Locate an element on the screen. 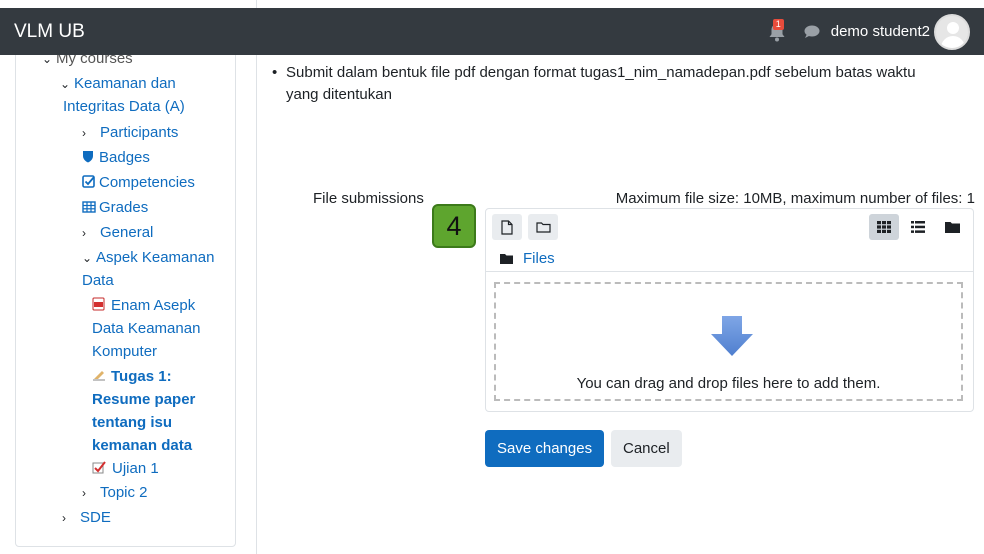  sidebar-item-aspek-keamanan-line2: Data is located at coordinates (98, 280).